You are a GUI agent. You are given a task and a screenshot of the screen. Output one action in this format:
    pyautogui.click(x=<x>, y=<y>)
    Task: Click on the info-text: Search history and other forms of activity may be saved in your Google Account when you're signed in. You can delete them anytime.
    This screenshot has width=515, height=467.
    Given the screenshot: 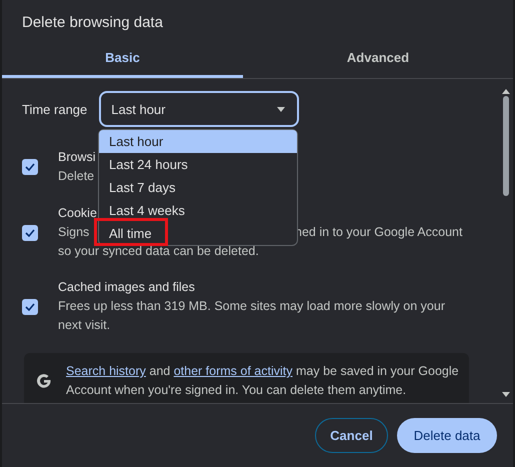 What is the action you would take?
    pyautogui.click(x=262, y=381)
    